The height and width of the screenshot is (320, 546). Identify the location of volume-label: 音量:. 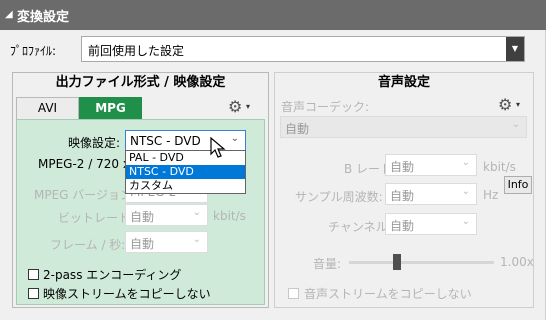
(327, 264).